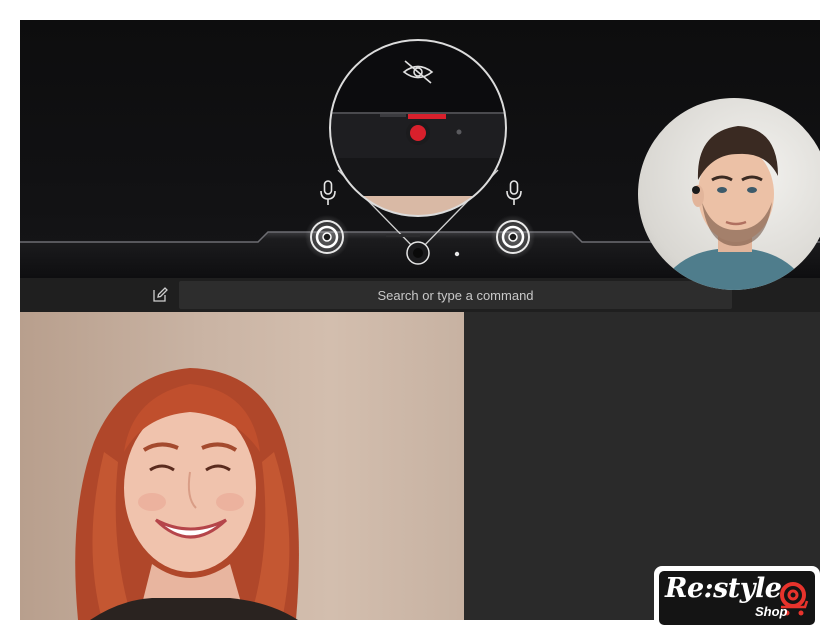  What do you see at coordinates (696, 190) in the screenshot?
I see `earbud-icon` at bounding box center [696, 190].